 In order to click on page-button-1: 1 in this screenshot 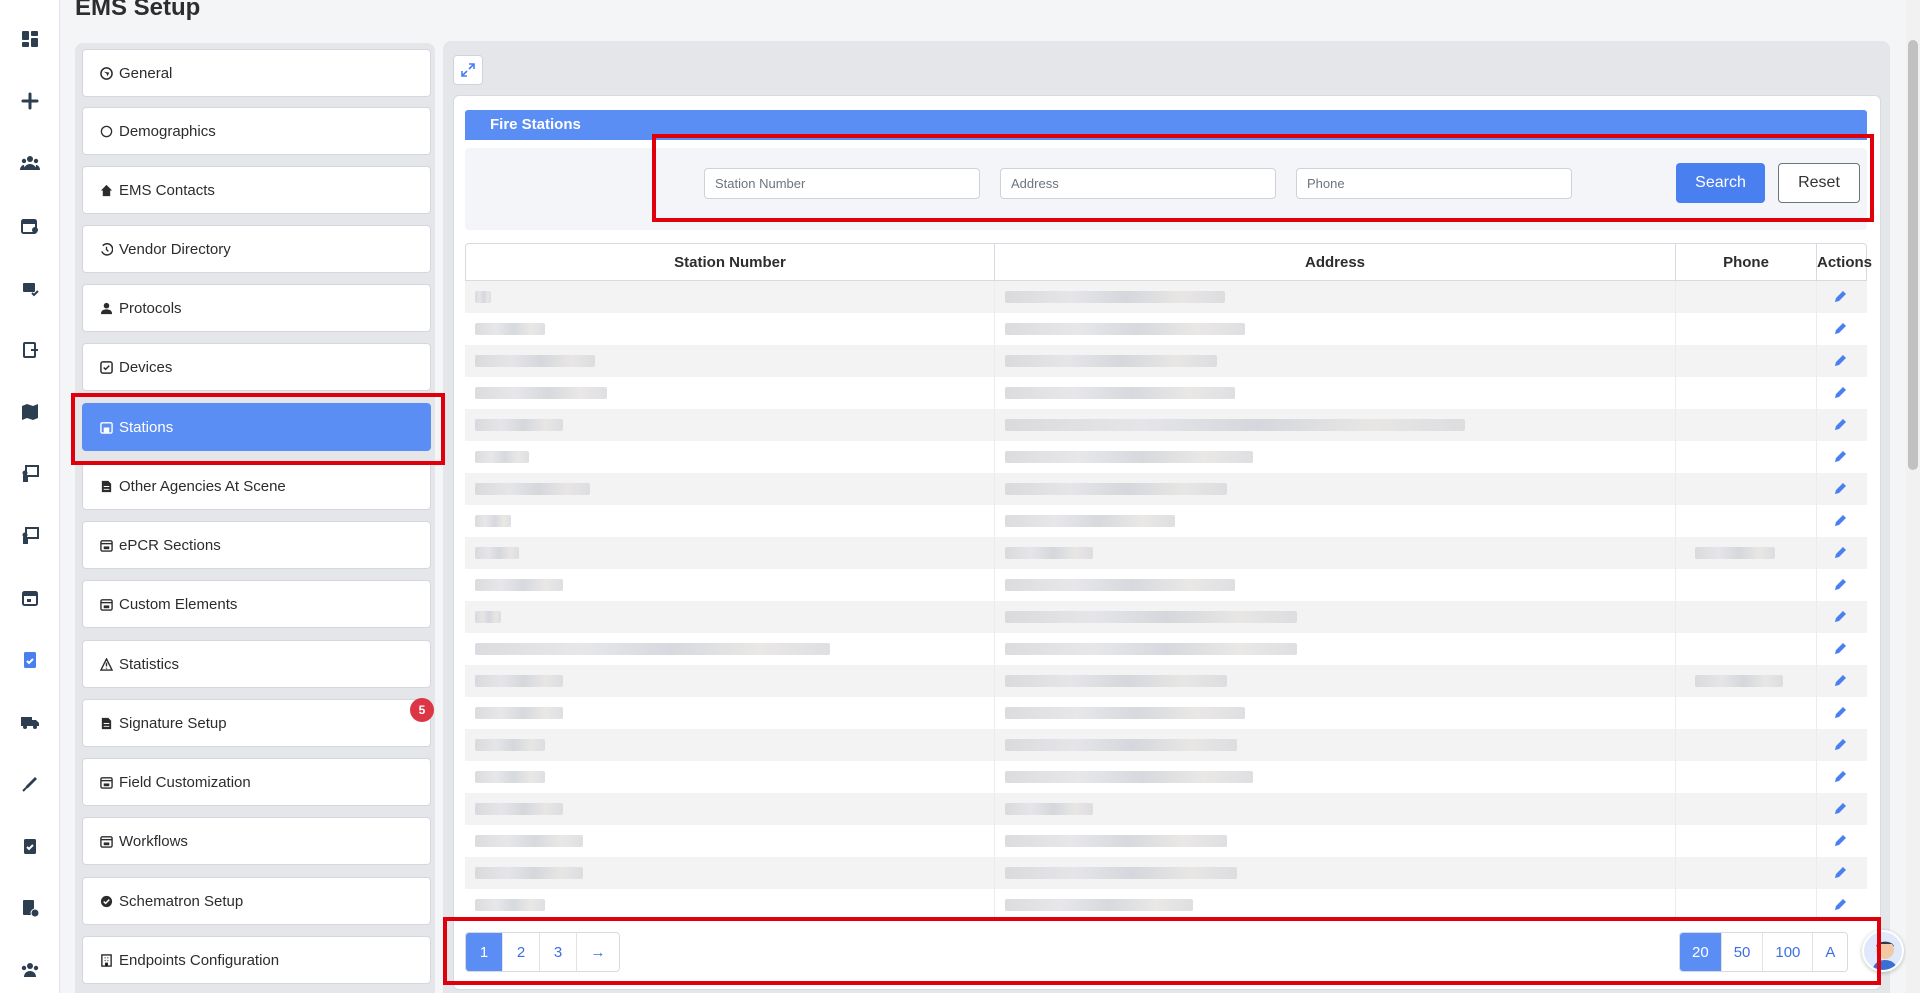, I will do `click(484, 952)`.